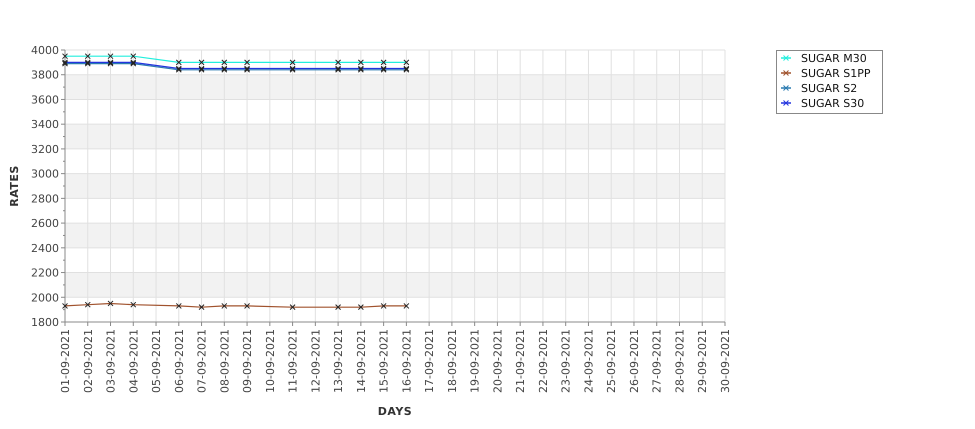 The height and width of the screenshot is (429, 975). Describe the element at coordinates (832, 103) in the screenshot. I see `legend-label: SUGAR S30` at that location.